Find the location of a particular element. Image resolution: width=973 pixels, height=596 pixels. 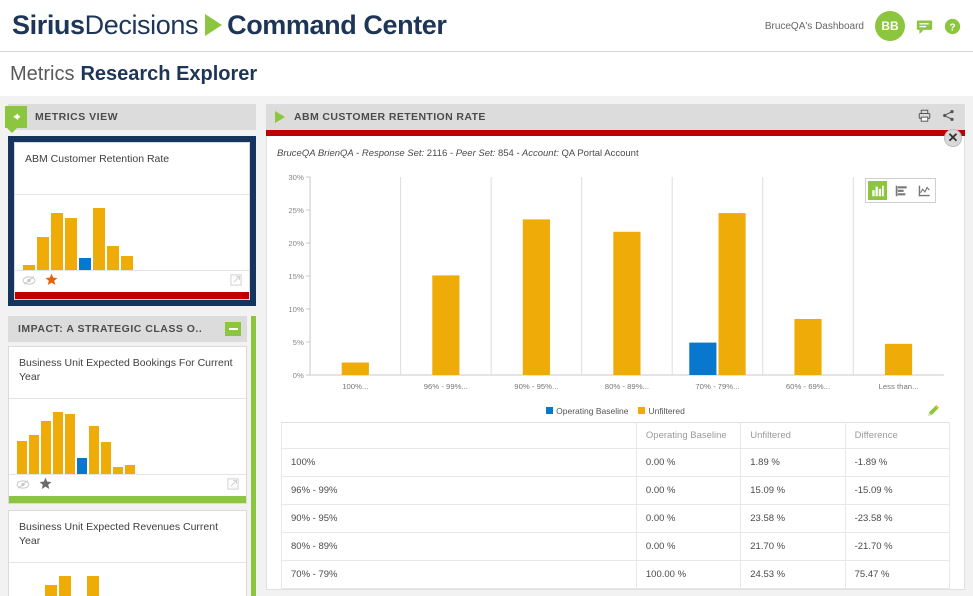

table-row: 90% - 95% 0.00 % 23.58 % -23.58 % is located at coordinates (616, 518).